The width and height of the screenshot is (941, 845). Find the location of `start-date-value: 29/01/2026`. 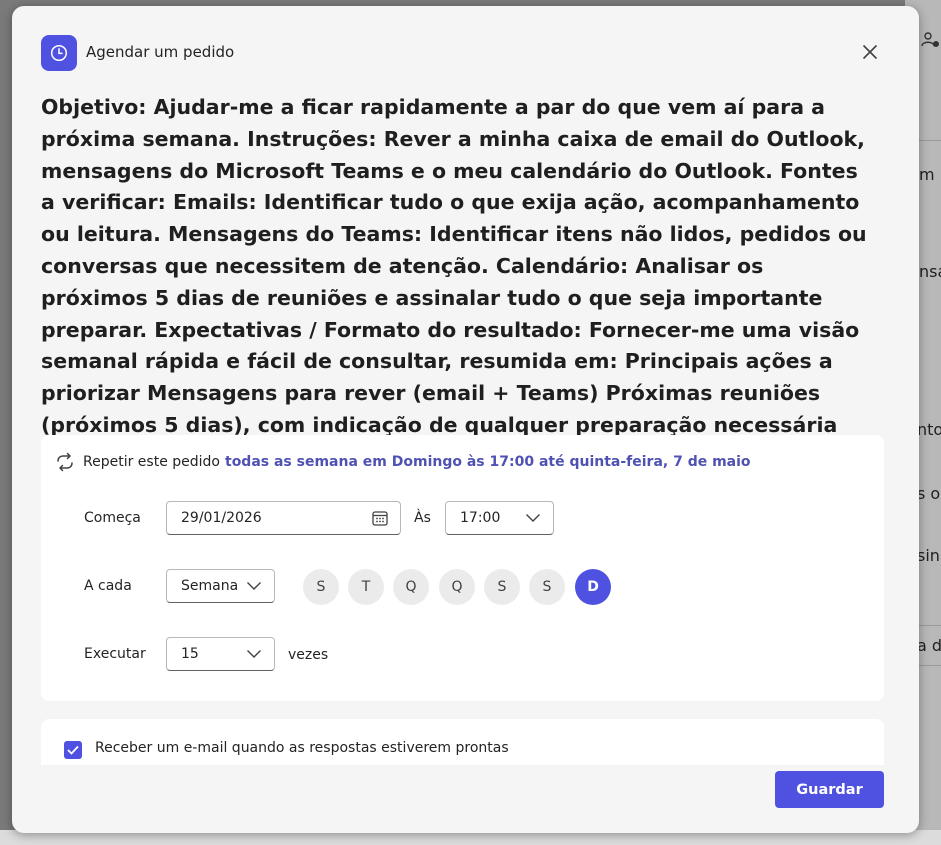

start-date-value: 29/01/2026 is located at coordinates (221, 518).